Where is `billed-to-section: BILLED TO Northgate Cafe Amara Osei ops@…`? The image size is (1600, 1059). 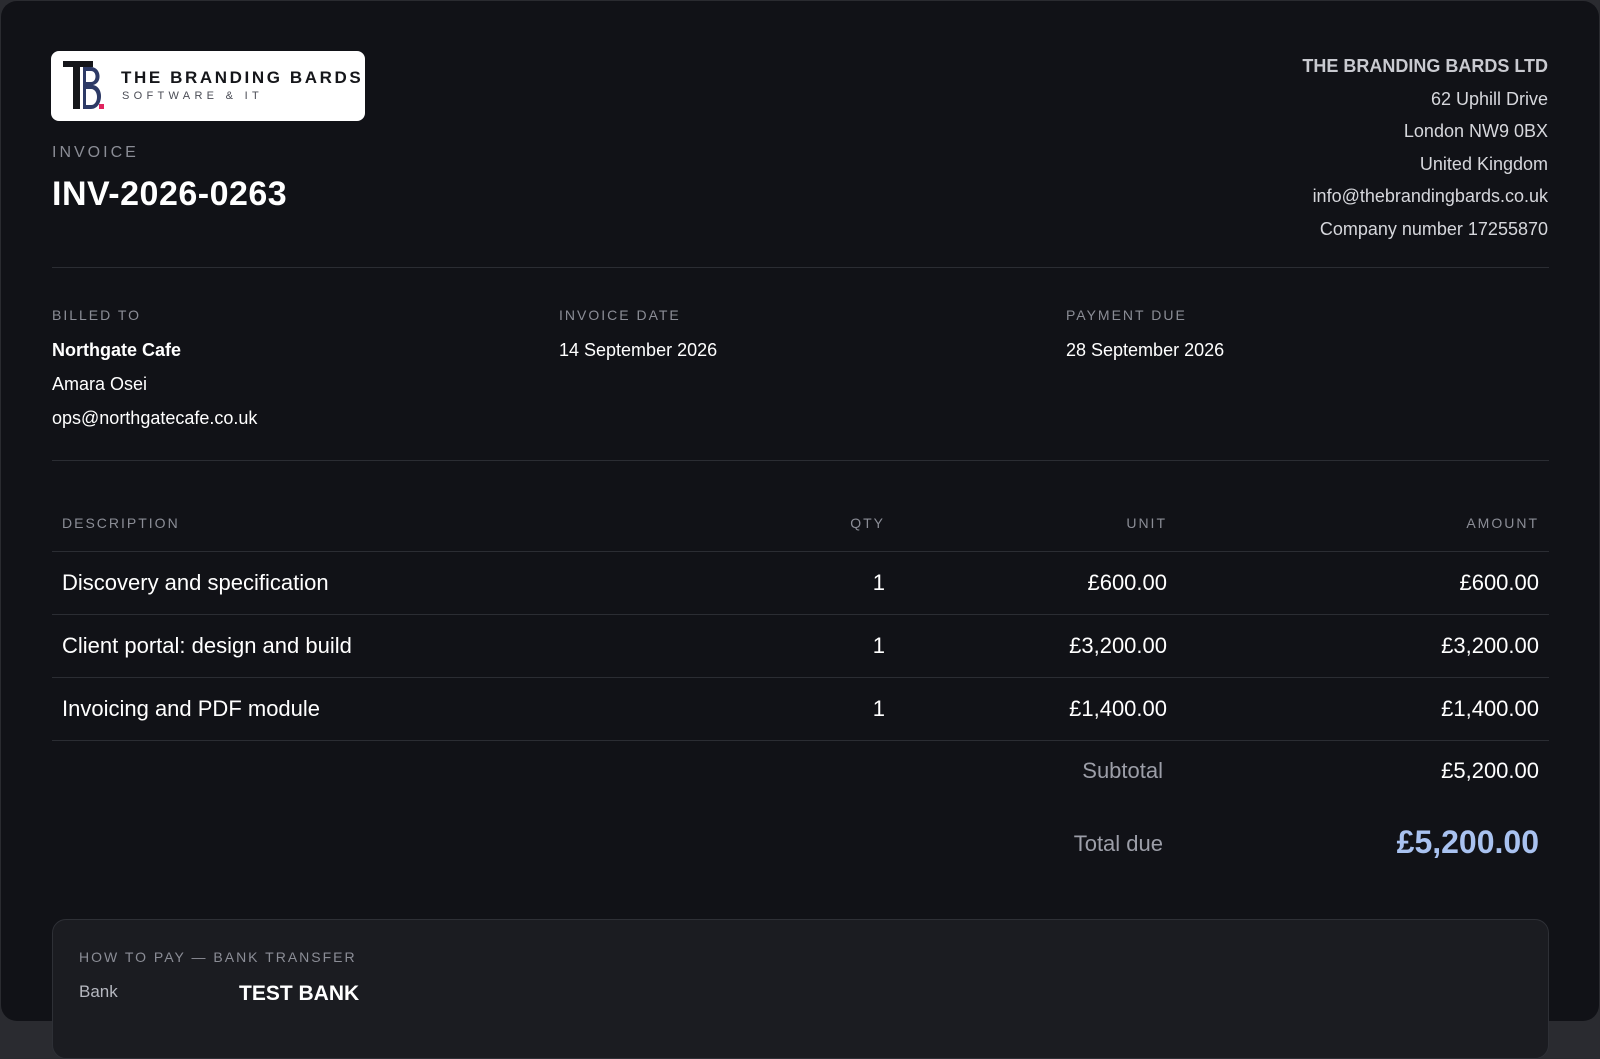 billed-to-section: BILLED TO Northgate Cafe Amara Osei ops@… is located at coordinates (154, 371).